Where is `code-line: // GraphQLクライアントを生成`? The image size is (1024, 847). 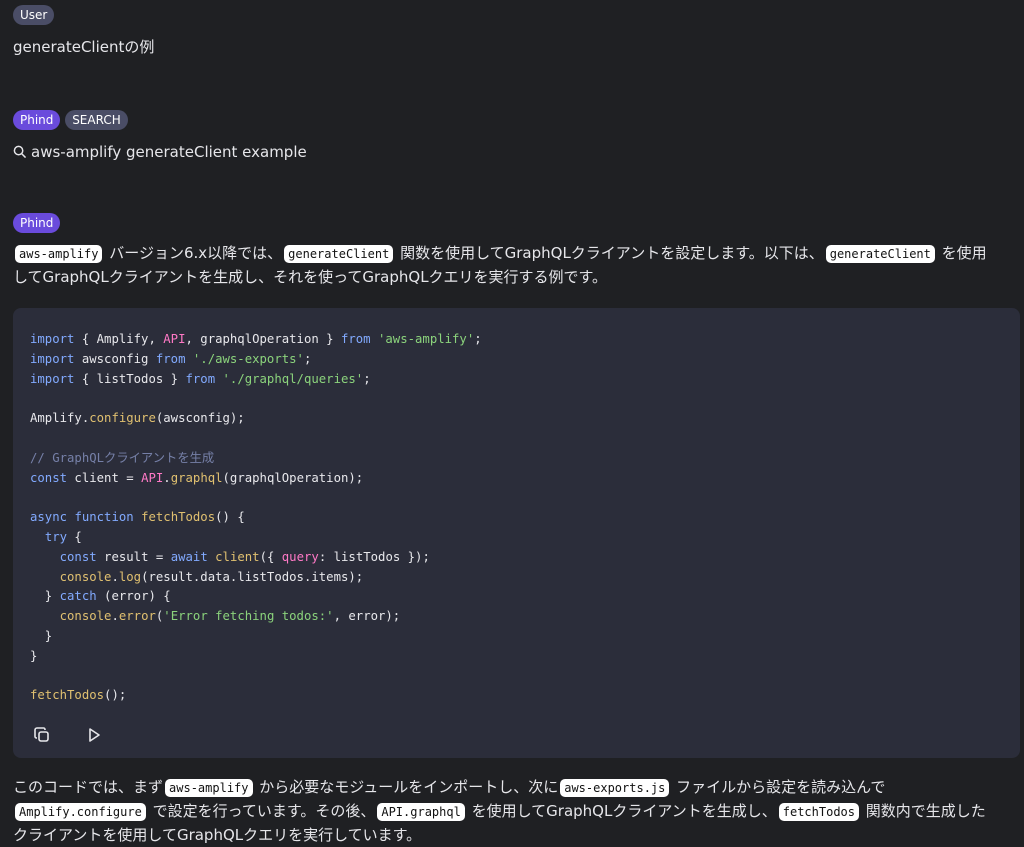
code-line: // GraphQLクライアントを生成 is located at coordinates (122, 457).